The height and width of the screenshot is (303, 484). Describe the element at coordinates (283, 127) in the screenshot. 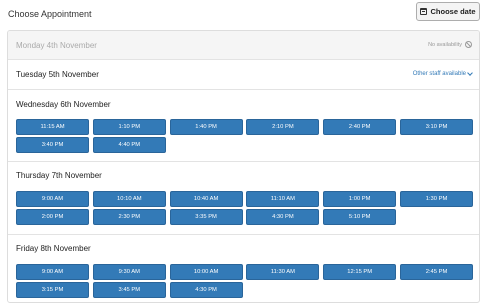

I see `time-slot-button: 2:10 PM` at that location.